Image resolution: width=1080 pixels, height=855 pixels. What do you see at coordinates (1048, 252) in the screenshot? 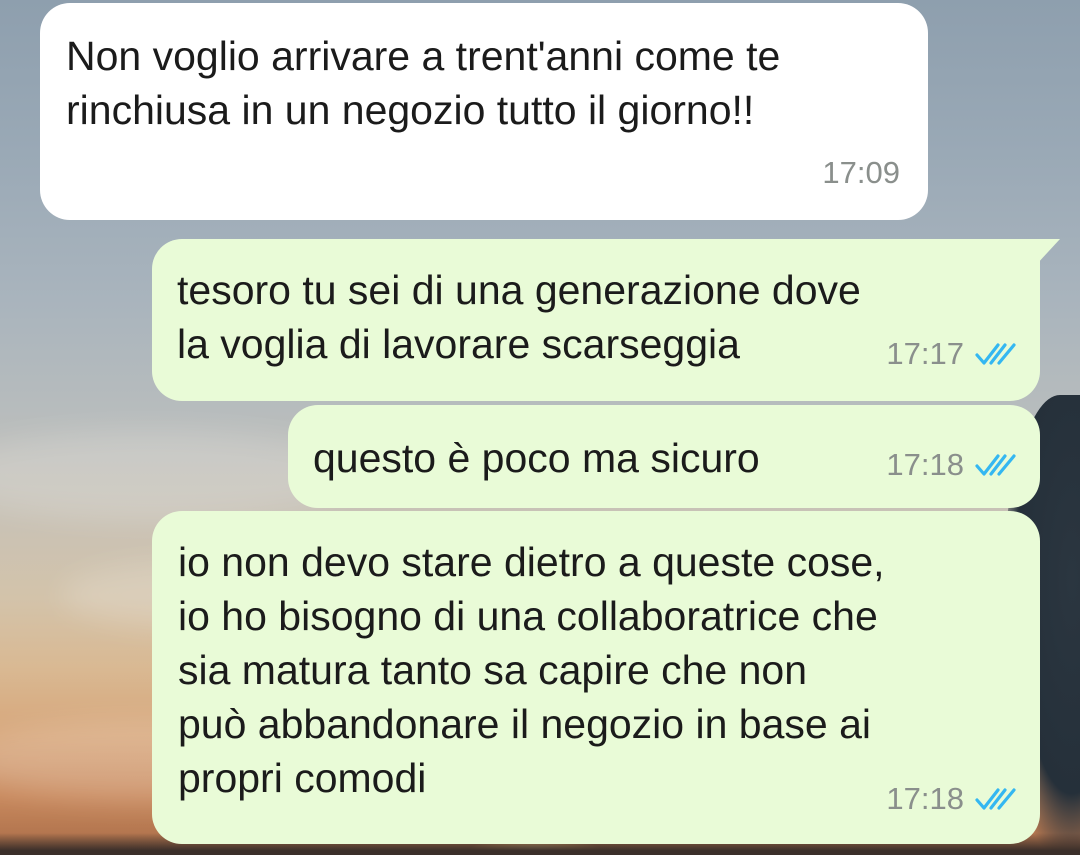
I see `bubble-tail` at bounding box center [1048, 252].